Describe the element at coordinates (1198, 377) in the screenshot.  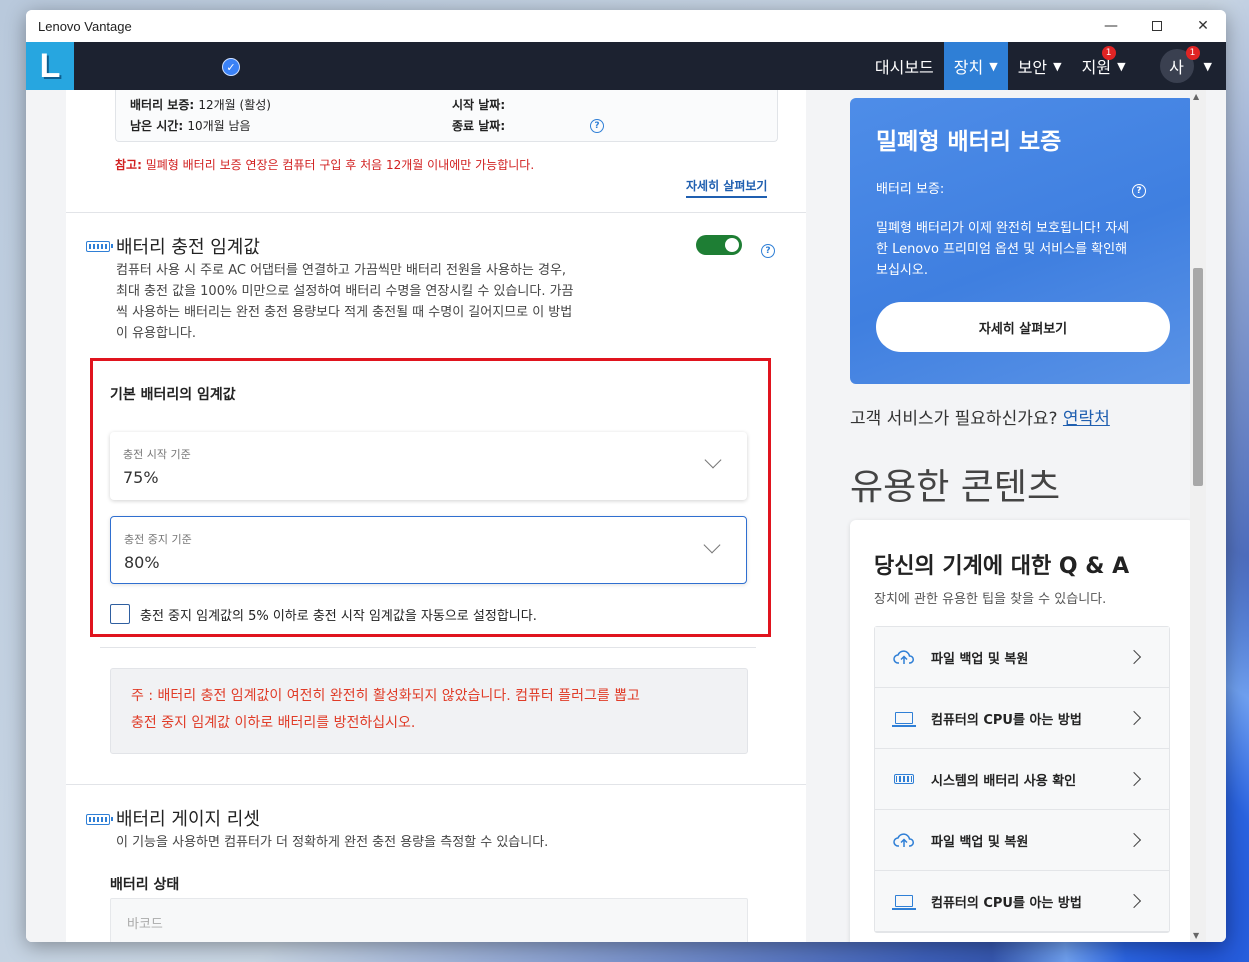
I see `scrollbar-thumb` at that location.